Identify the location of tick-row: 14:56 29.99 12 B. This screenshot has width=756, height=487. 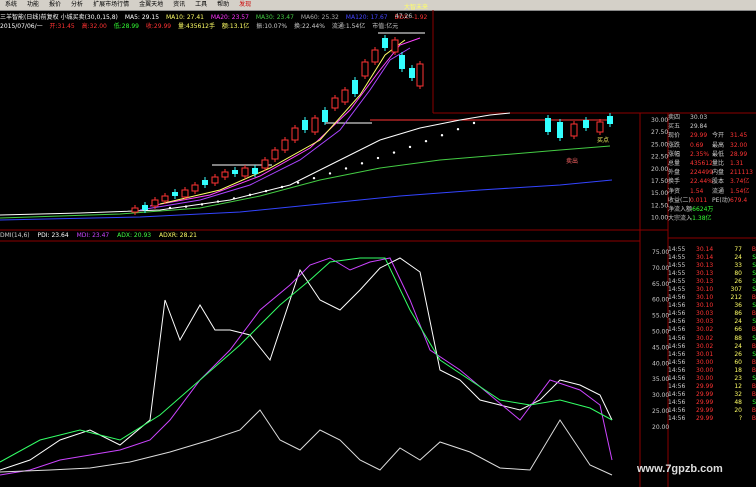
(712, 387).